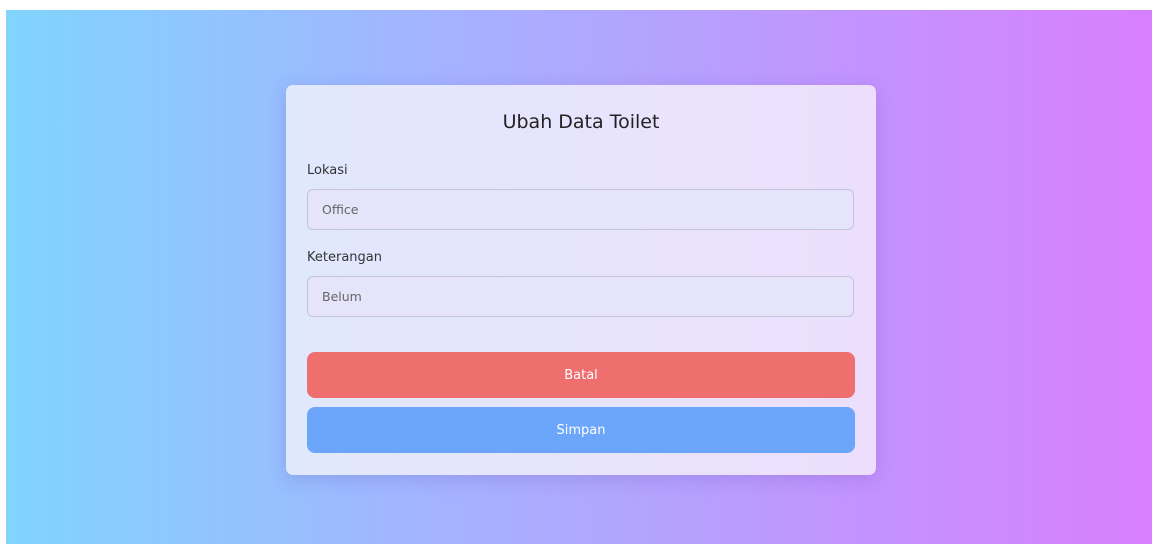 The height and width of the screenshot is (544, 1157). Describe the element at coordinates (581, 122) in the screenshot. I see `form-title: Ubah Data Toilet` at that location.